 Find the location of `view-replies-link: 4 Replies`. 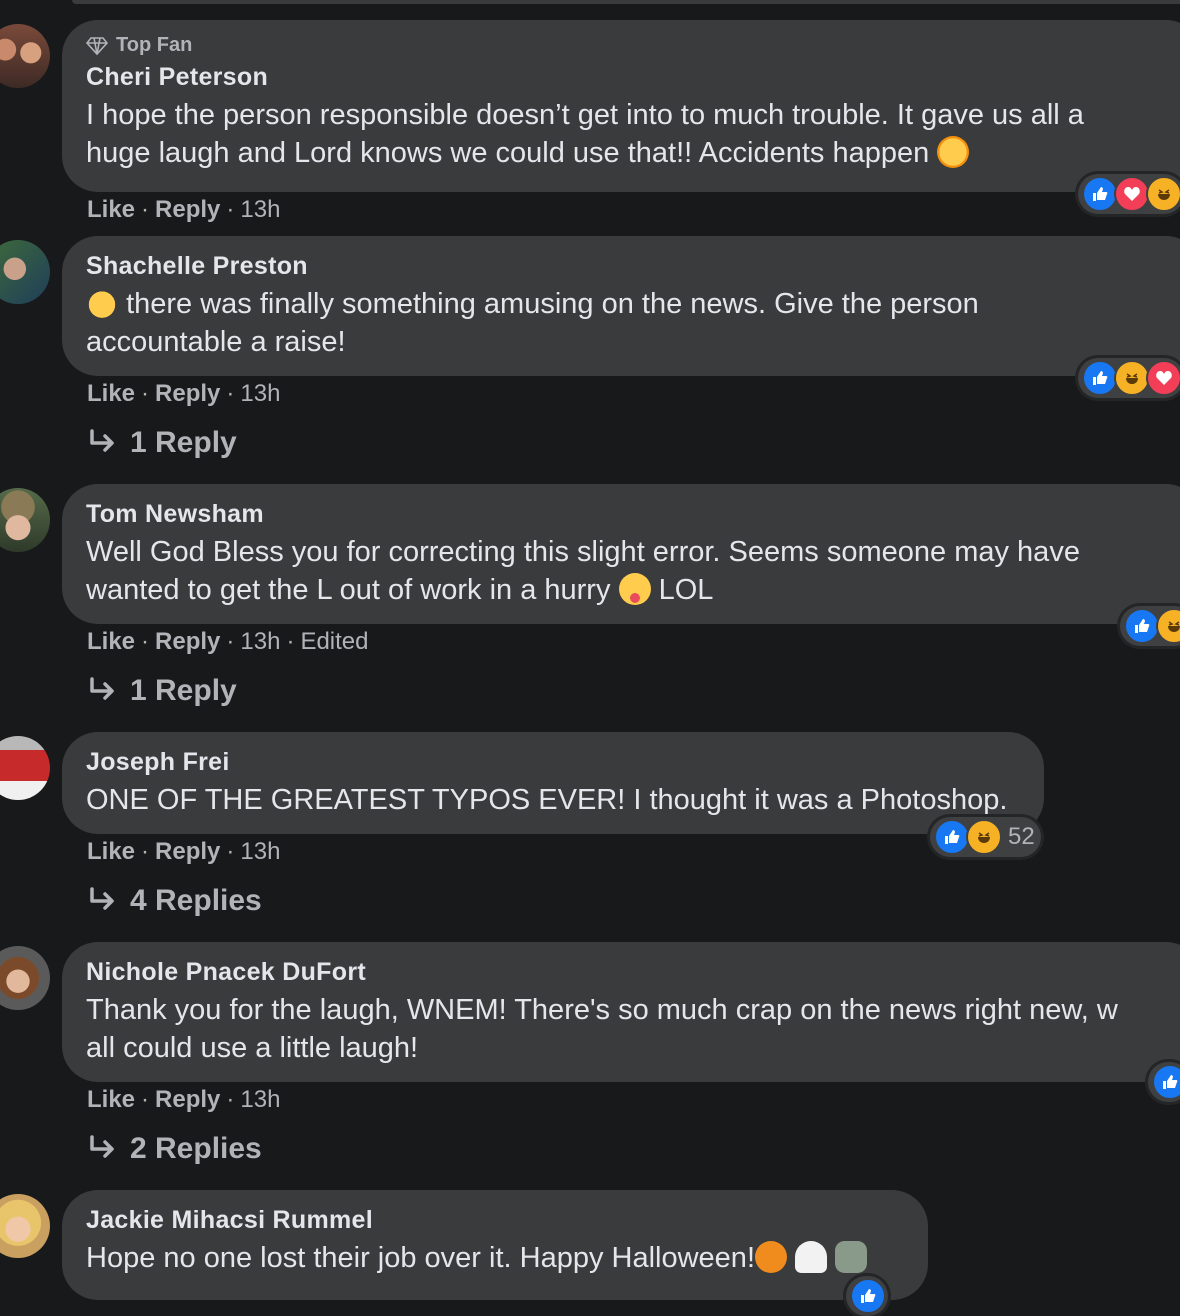

view-replies-link: 4 Replies is located at coordinates (175, 901).